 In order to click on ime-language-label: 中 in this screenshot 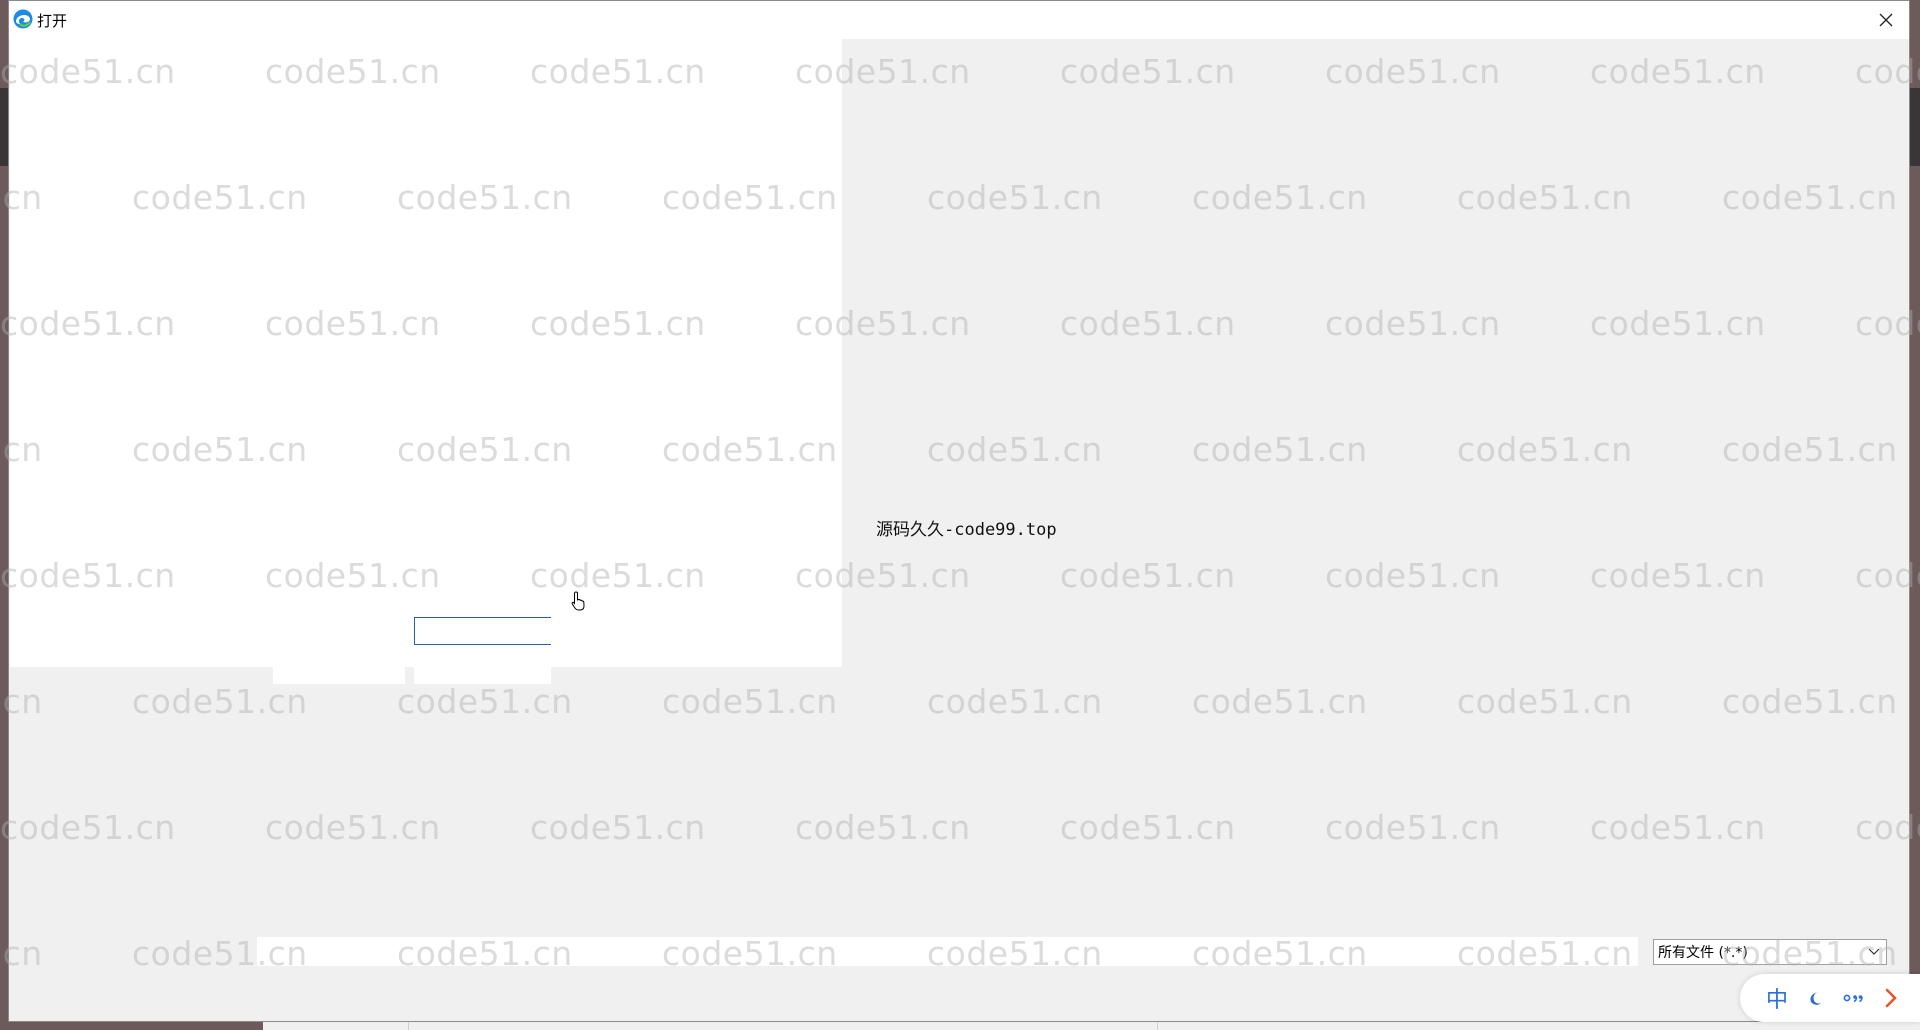, I will do `click(1776, 1000)`.